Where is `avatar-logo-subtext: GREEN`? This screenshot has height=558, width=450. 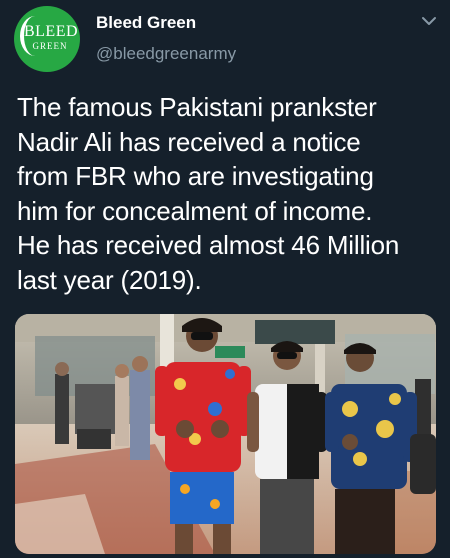
avatar-logo-subtext: GREEN is located at coordinates (50, 46).